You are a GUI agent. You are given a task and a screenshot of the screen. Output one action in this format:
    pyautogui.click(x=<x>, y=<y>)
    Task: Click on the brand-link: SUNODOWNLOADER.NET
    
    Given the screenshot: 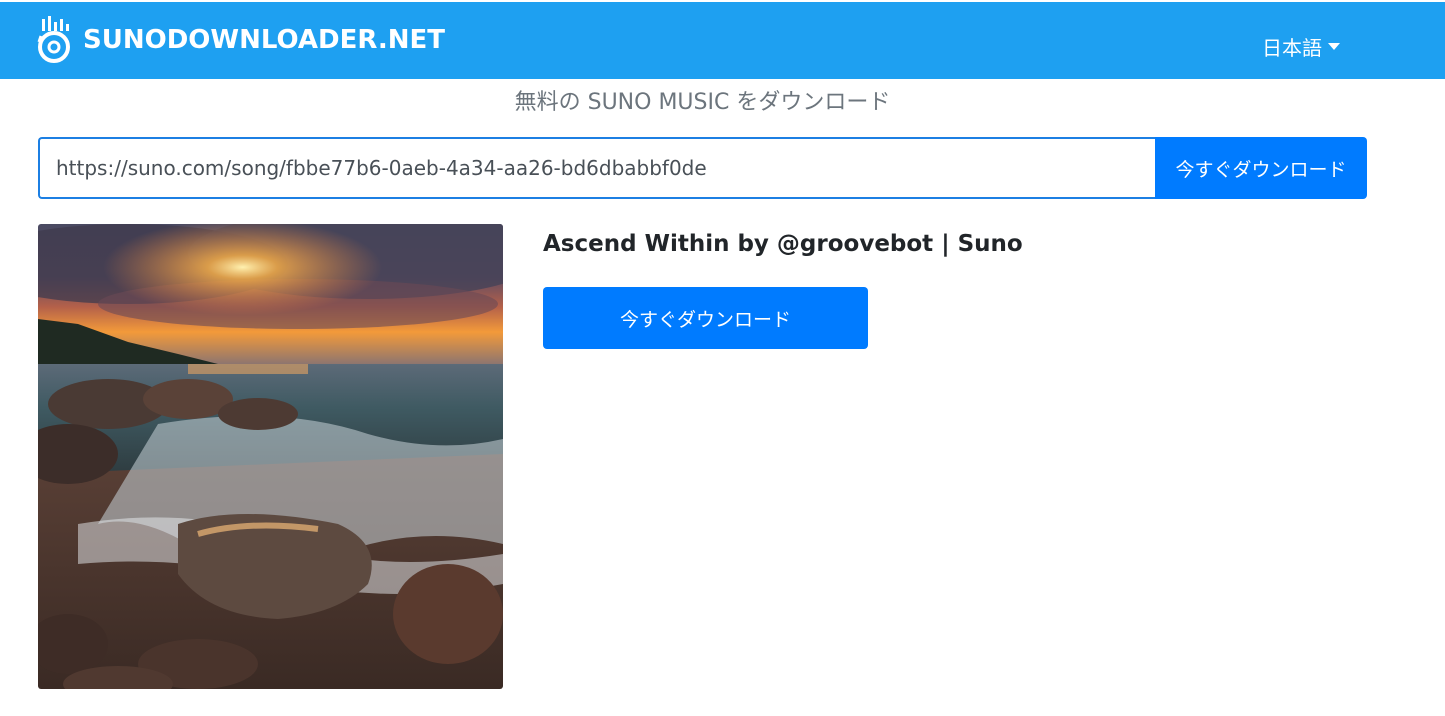 What is the action you would take?
    pyautogui.click(x=241, y=40)
    